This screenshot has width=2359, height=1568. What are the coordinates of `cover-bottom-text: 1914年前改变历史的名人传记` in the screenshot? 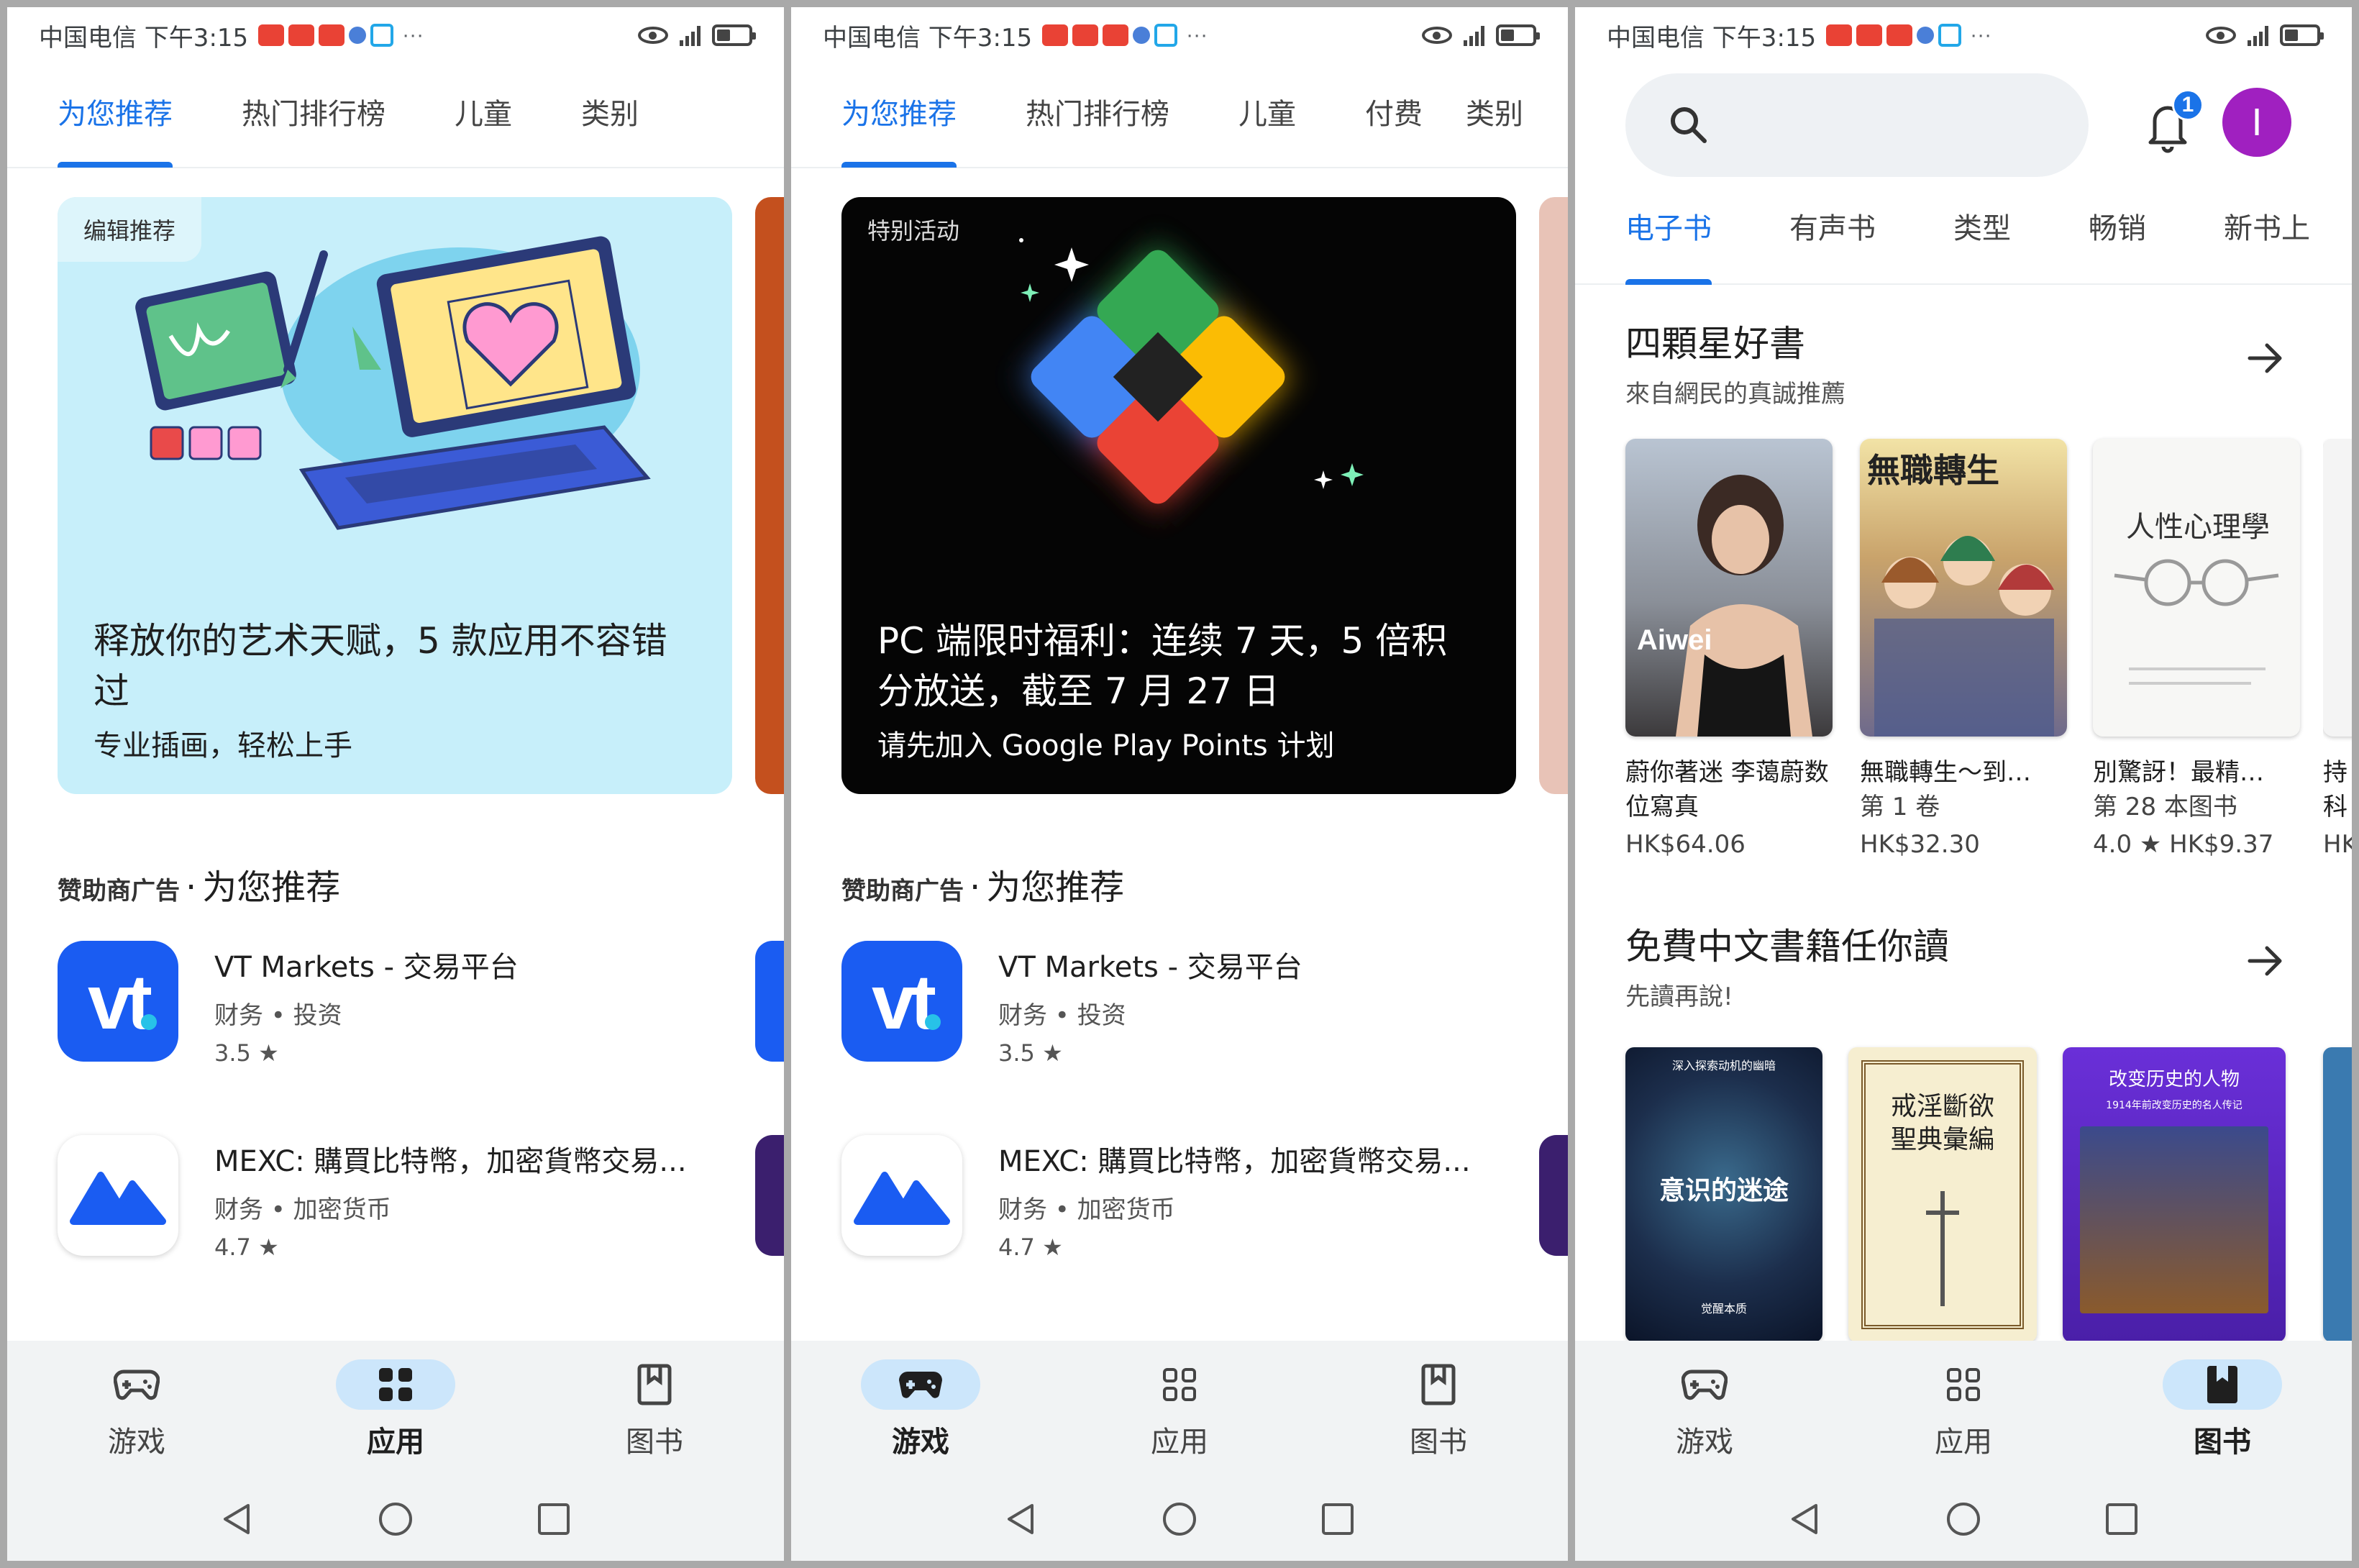 It's located at (2174, 1105).